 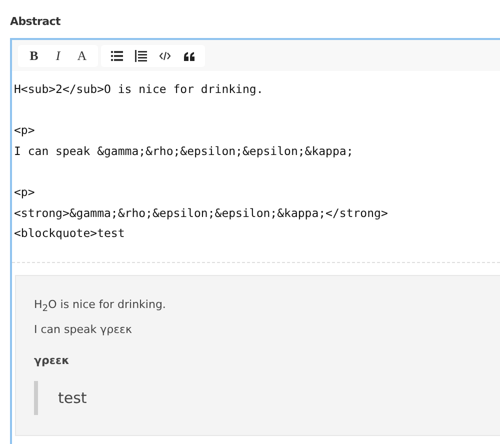 What do you see at coordinates (117, 56) in the screenshot?
I see `bullet-list-icon` at bounding box center [117, 56].